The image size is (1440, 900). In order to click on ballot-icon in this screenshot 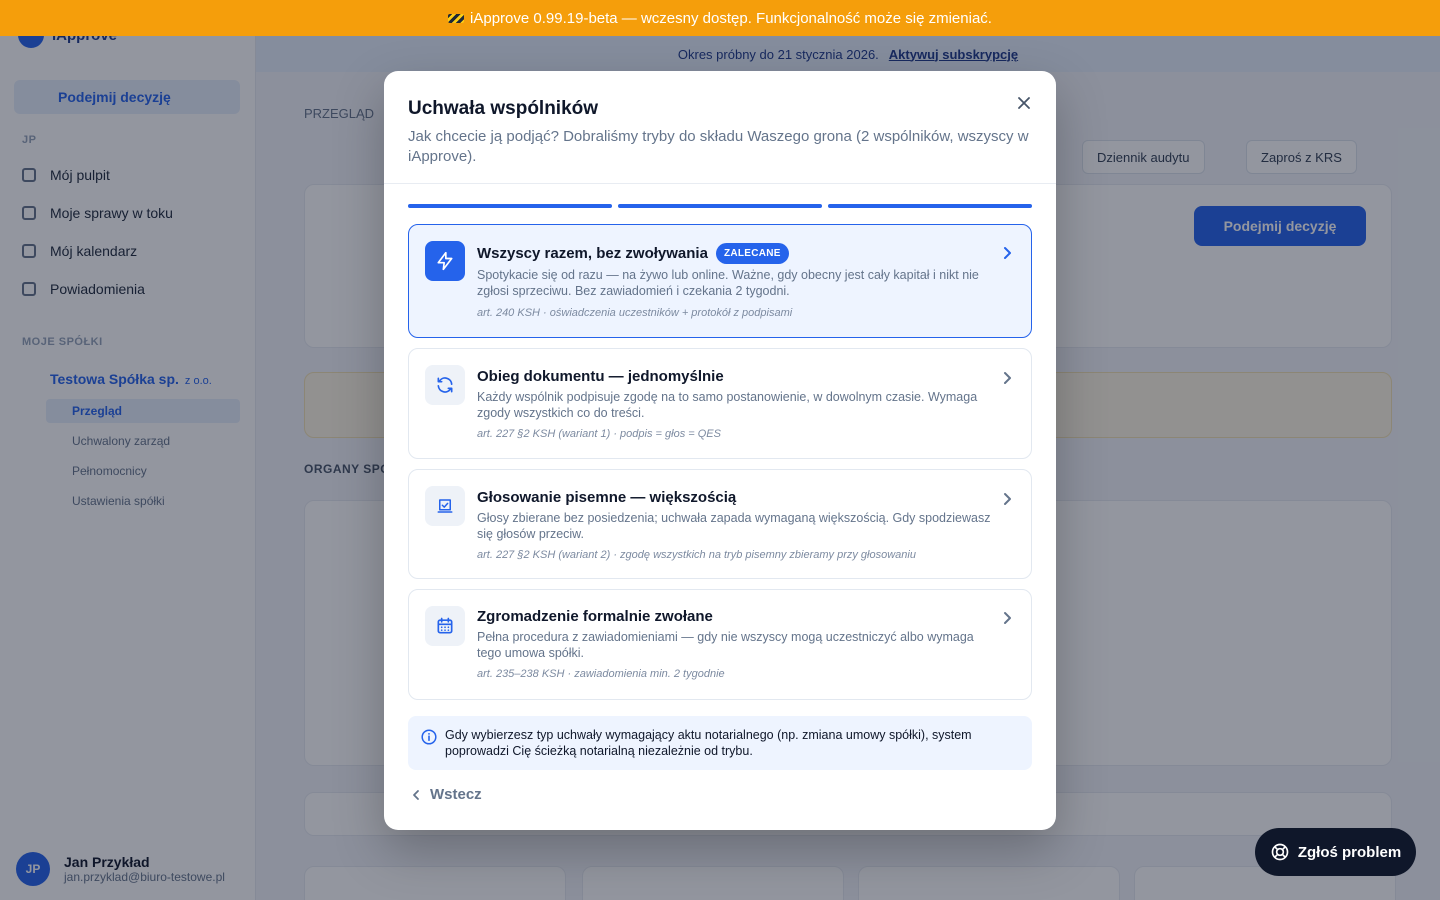, I will do `click(445, 506)`.